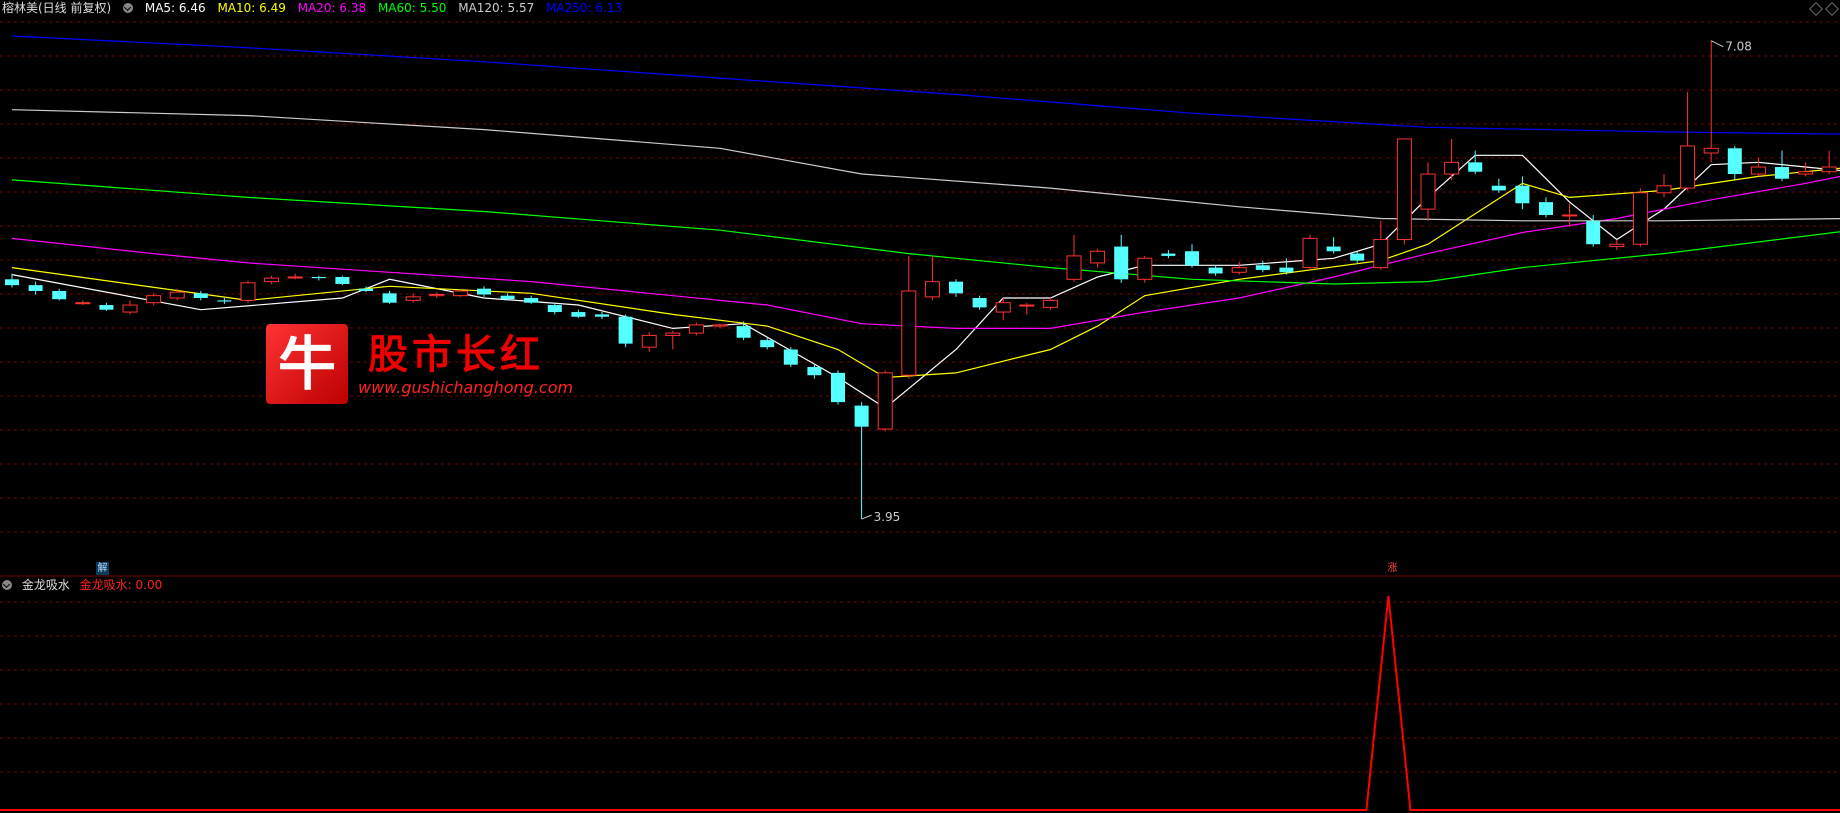 The width and height of the screenshot is (1840, 813). What do you see at coordinates (1717, 44) in the screenshot?
I see `high-marker-line` at bounding box center [1717, 44].